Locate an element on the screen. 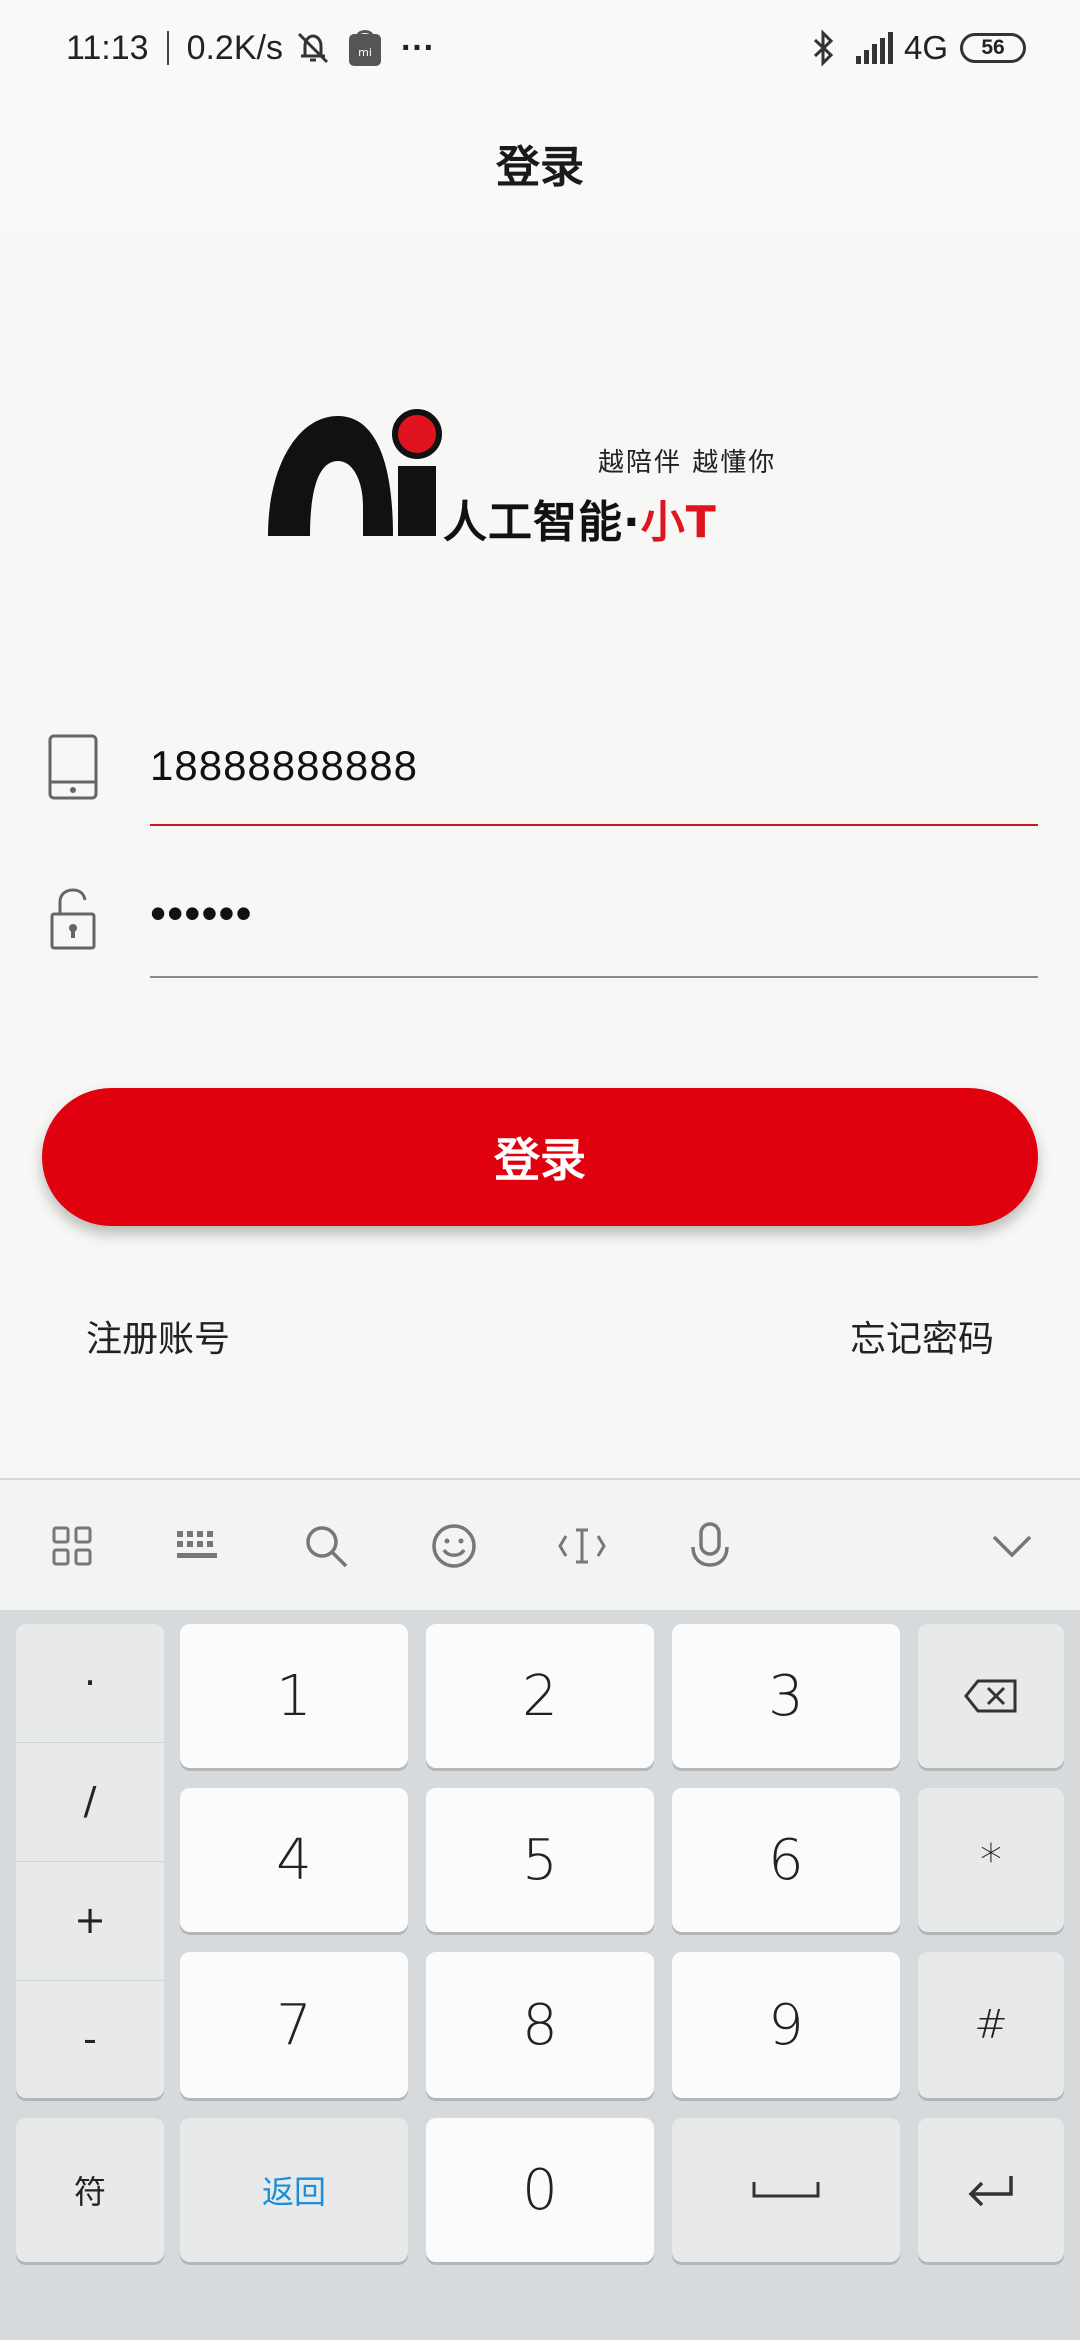  cursor-icon is located at coordinates (582, 1546).